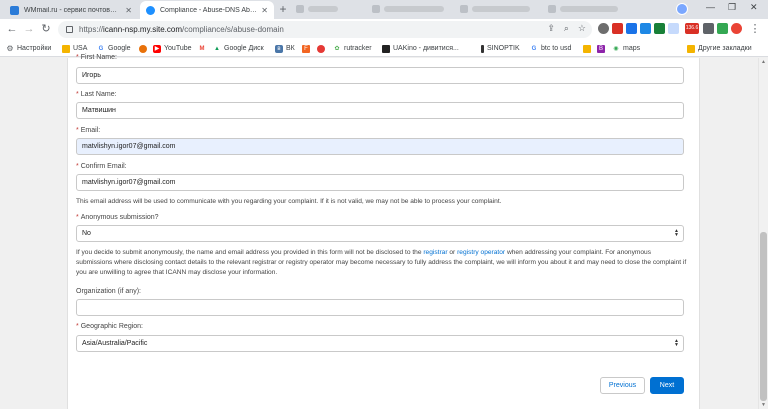 The width and height of the screenshot is (768, 409). Describe the element at coordinates (551, 48) in the screenshot. I see `bookmark-btc: Gbtc to usd` at that location.